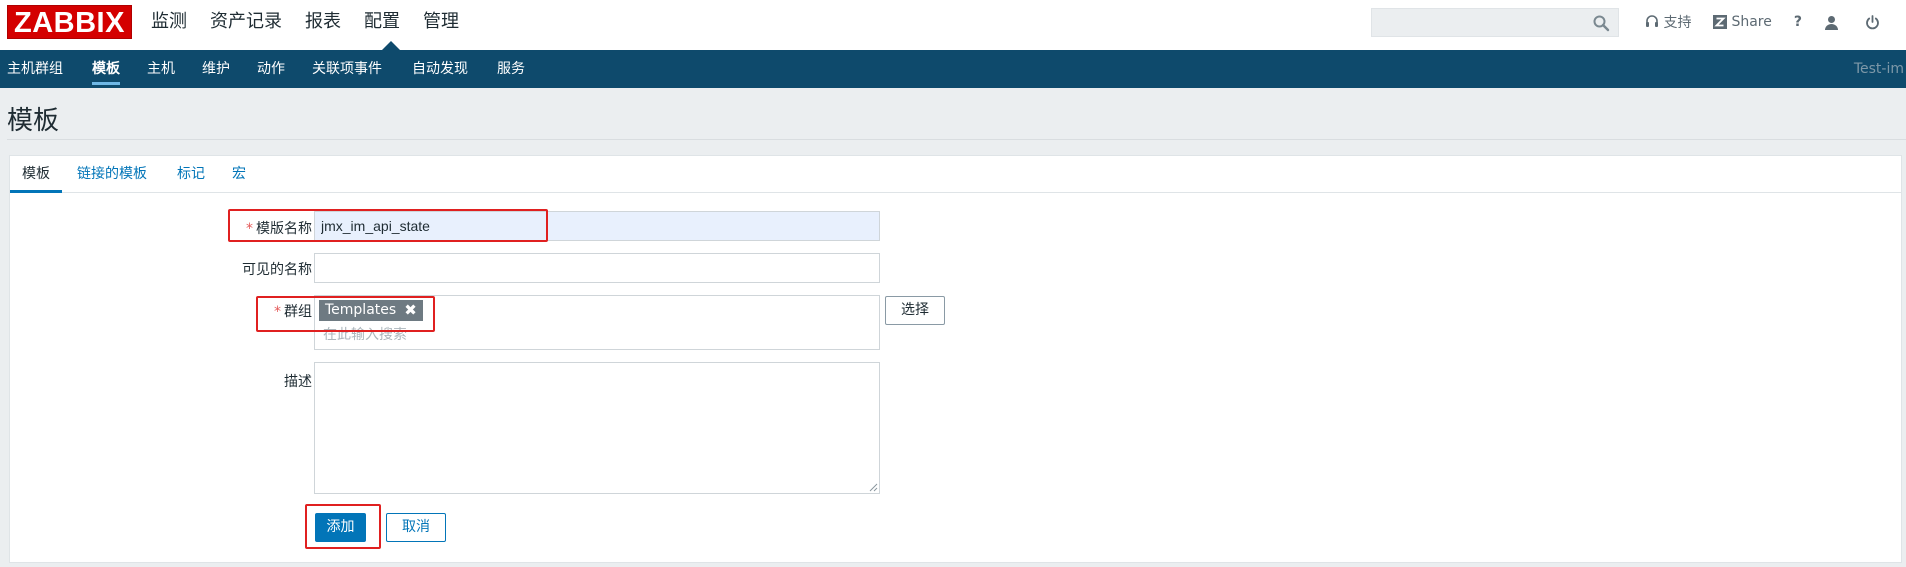 The width and height of the screenshot is (1906, 567). What do you see at coordinates (1677, 23) in the screenshot?
I see `support-label: 支持` at bounding box center [1677, 23].